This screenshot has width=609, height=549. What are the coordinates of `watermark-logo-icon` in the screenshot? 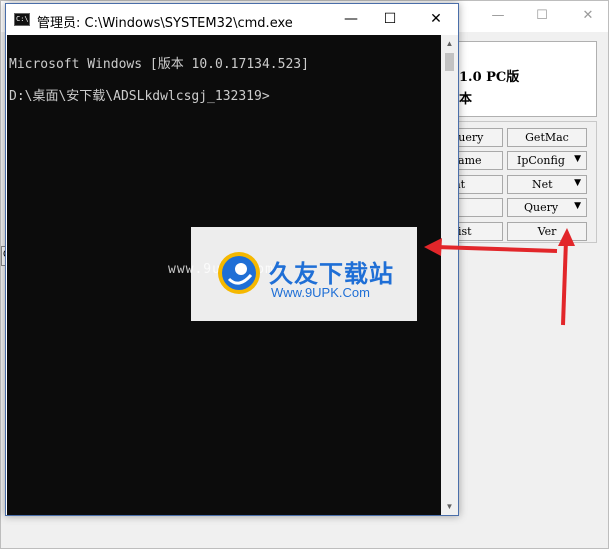 It's located at (239, 273).